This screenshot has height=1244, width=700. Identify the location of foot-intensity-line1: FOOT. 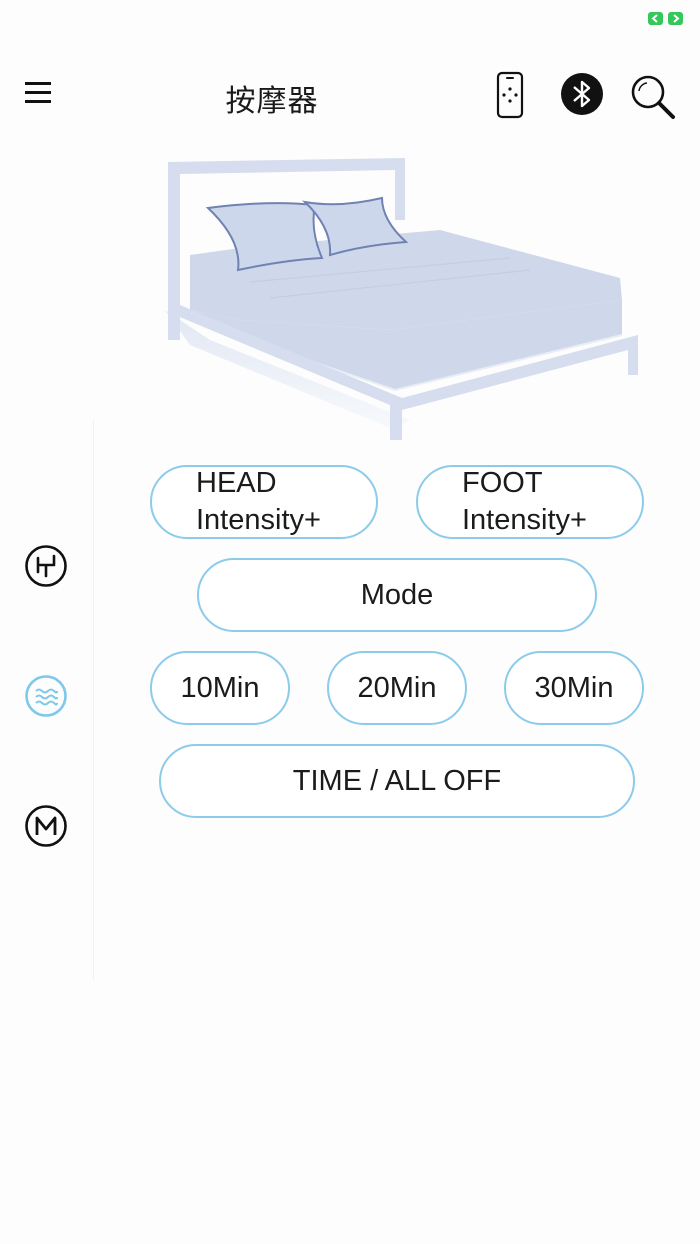
(502, 483).